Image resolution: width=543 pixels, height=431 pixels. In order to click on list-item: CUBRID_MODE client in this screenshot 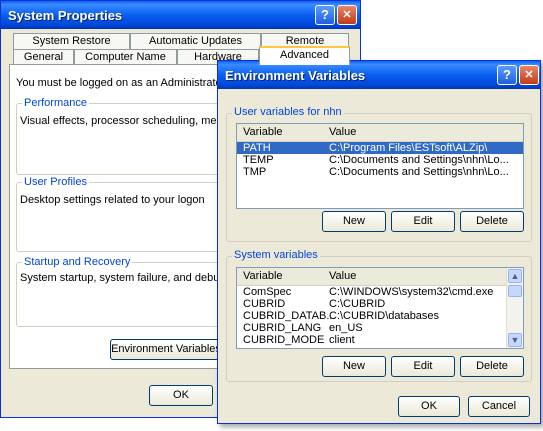, I will do `click(372, 340)`.